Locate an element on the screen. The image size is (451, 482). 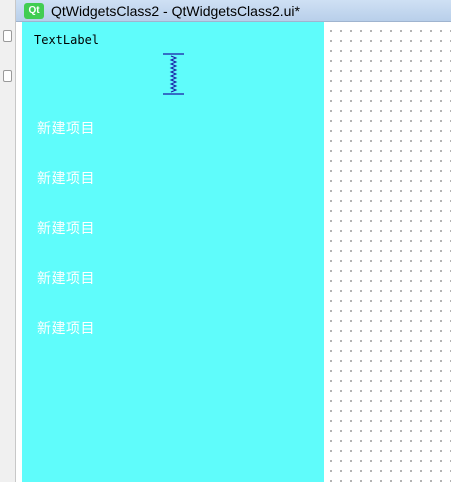
text-label: TextLabel is located at coordinates (66, 40).